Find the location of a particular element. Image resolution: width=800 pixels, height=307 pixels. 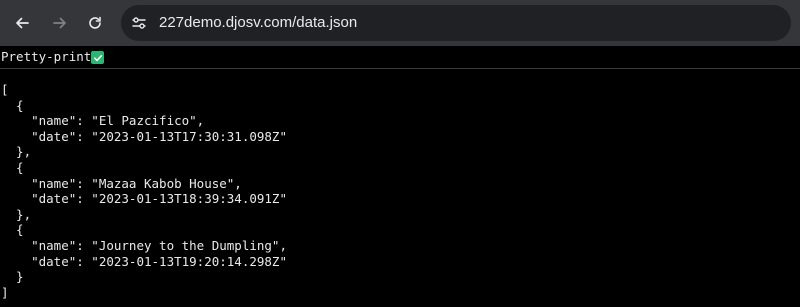

arrow-left-icon is located at coordinates (22, 23).